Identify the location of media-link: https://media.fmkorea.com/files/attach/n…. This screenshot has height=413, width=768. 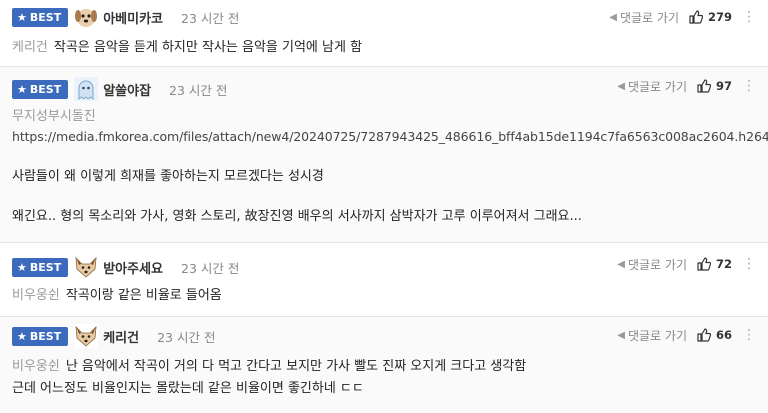
(390, 137).